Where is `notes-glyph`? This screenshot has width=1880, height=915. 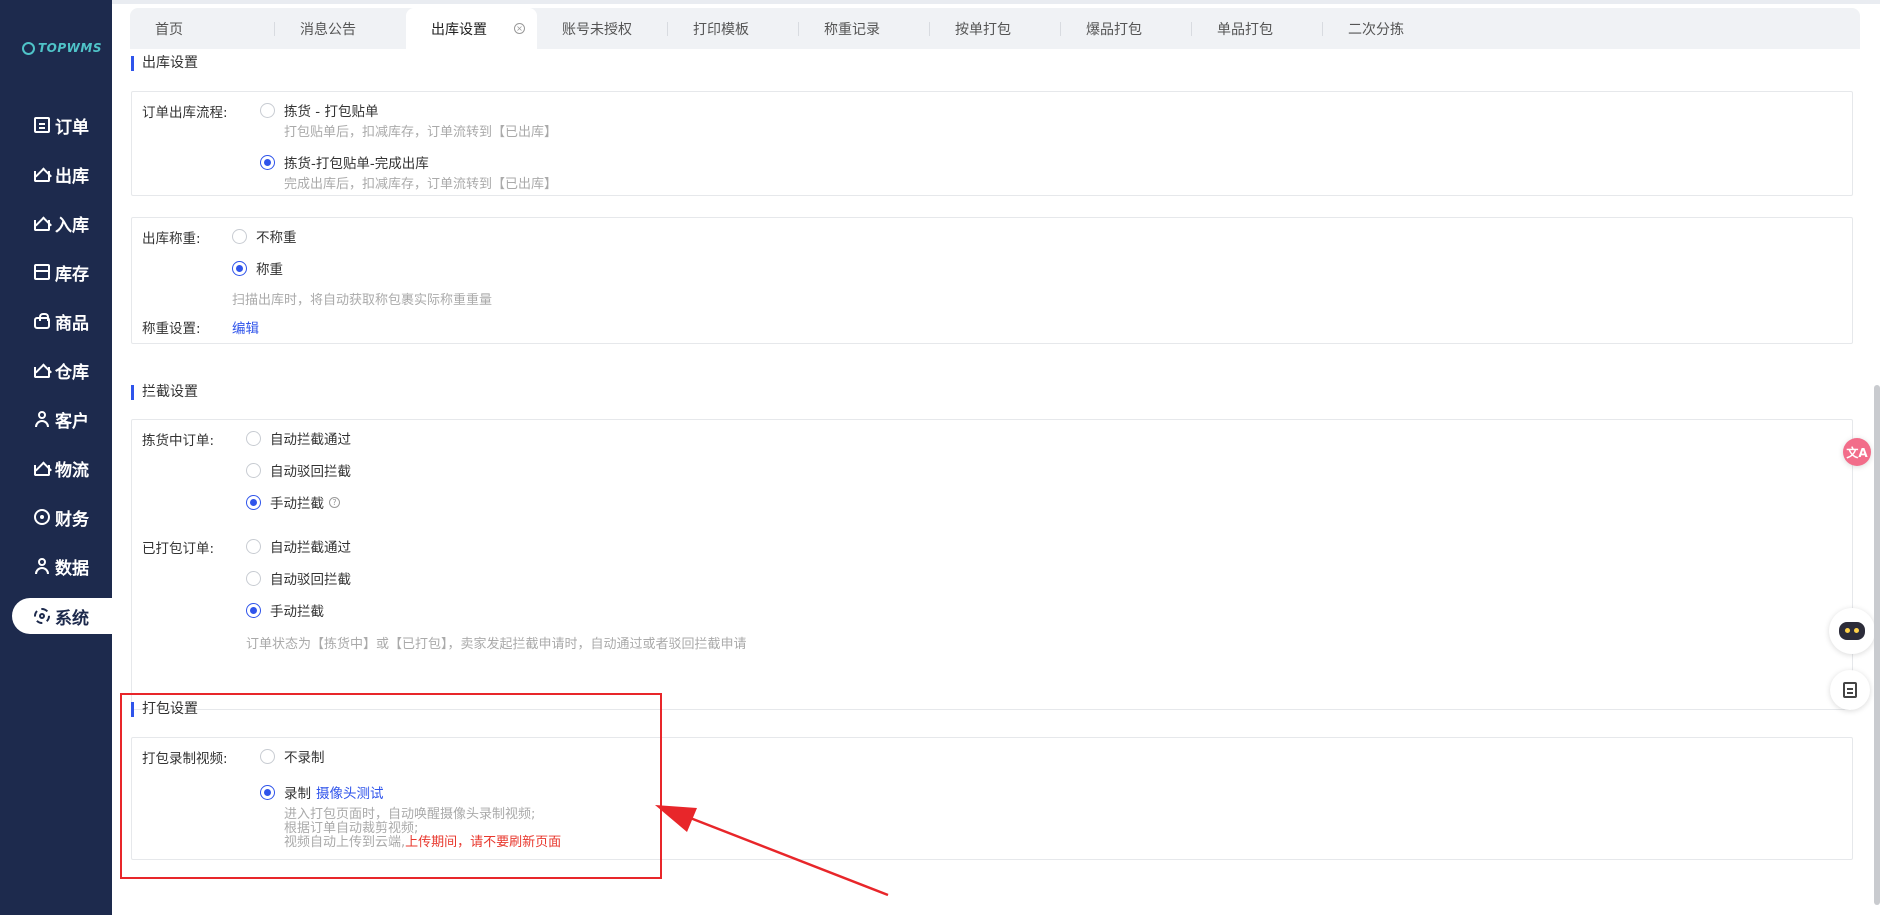
notes-glyph is located at coordinates (1850, 690).